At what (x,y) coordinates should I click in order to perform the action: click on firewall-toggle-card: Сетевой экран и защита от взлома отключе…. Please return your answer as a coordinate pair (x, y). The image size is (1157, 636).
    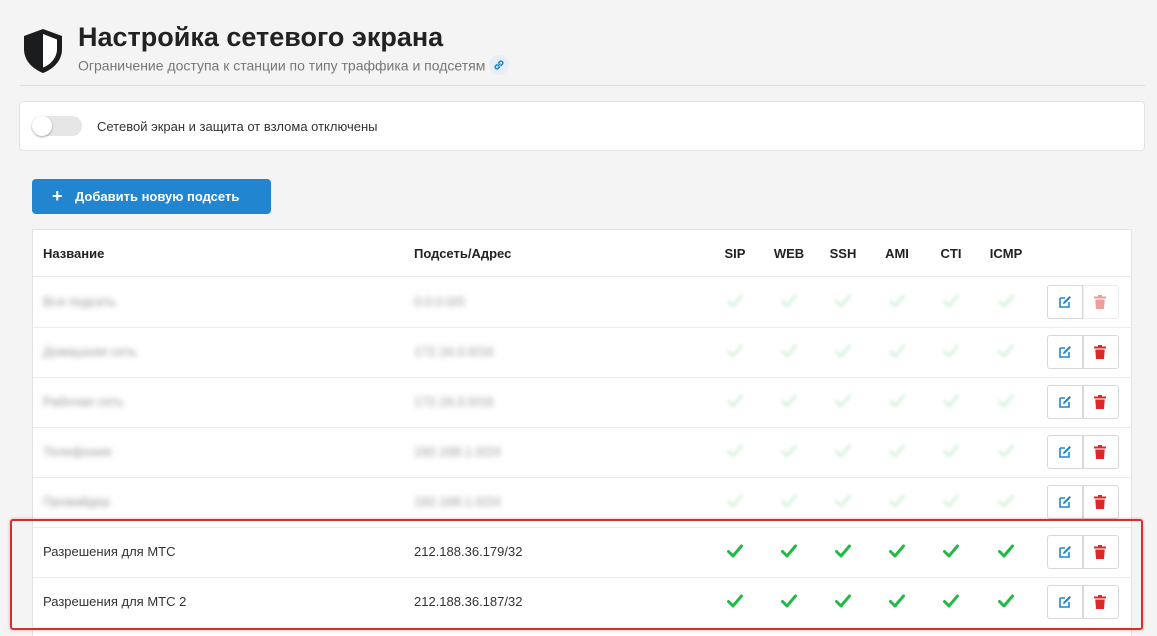
    Looking at the image, I should click on (582, 126).